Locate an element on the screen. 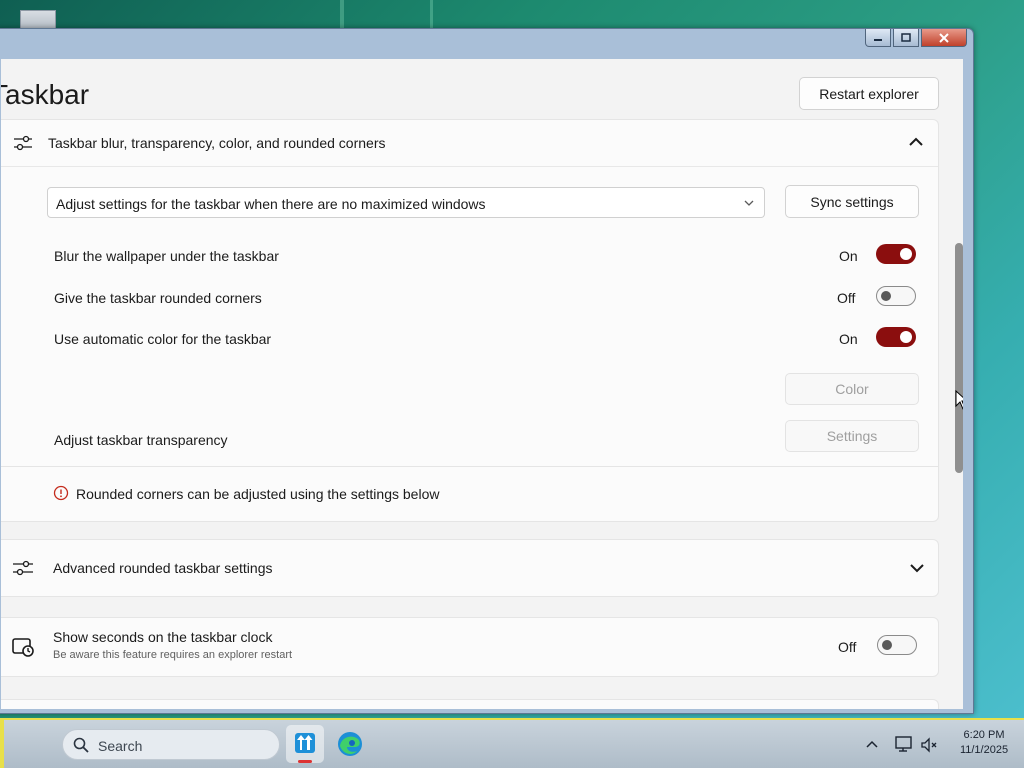 Image resolution: width=1024 pixels, height=768 pixels. advanced-section-title: Advanced rounded taskbar settings is located at coordinates (163, 568).